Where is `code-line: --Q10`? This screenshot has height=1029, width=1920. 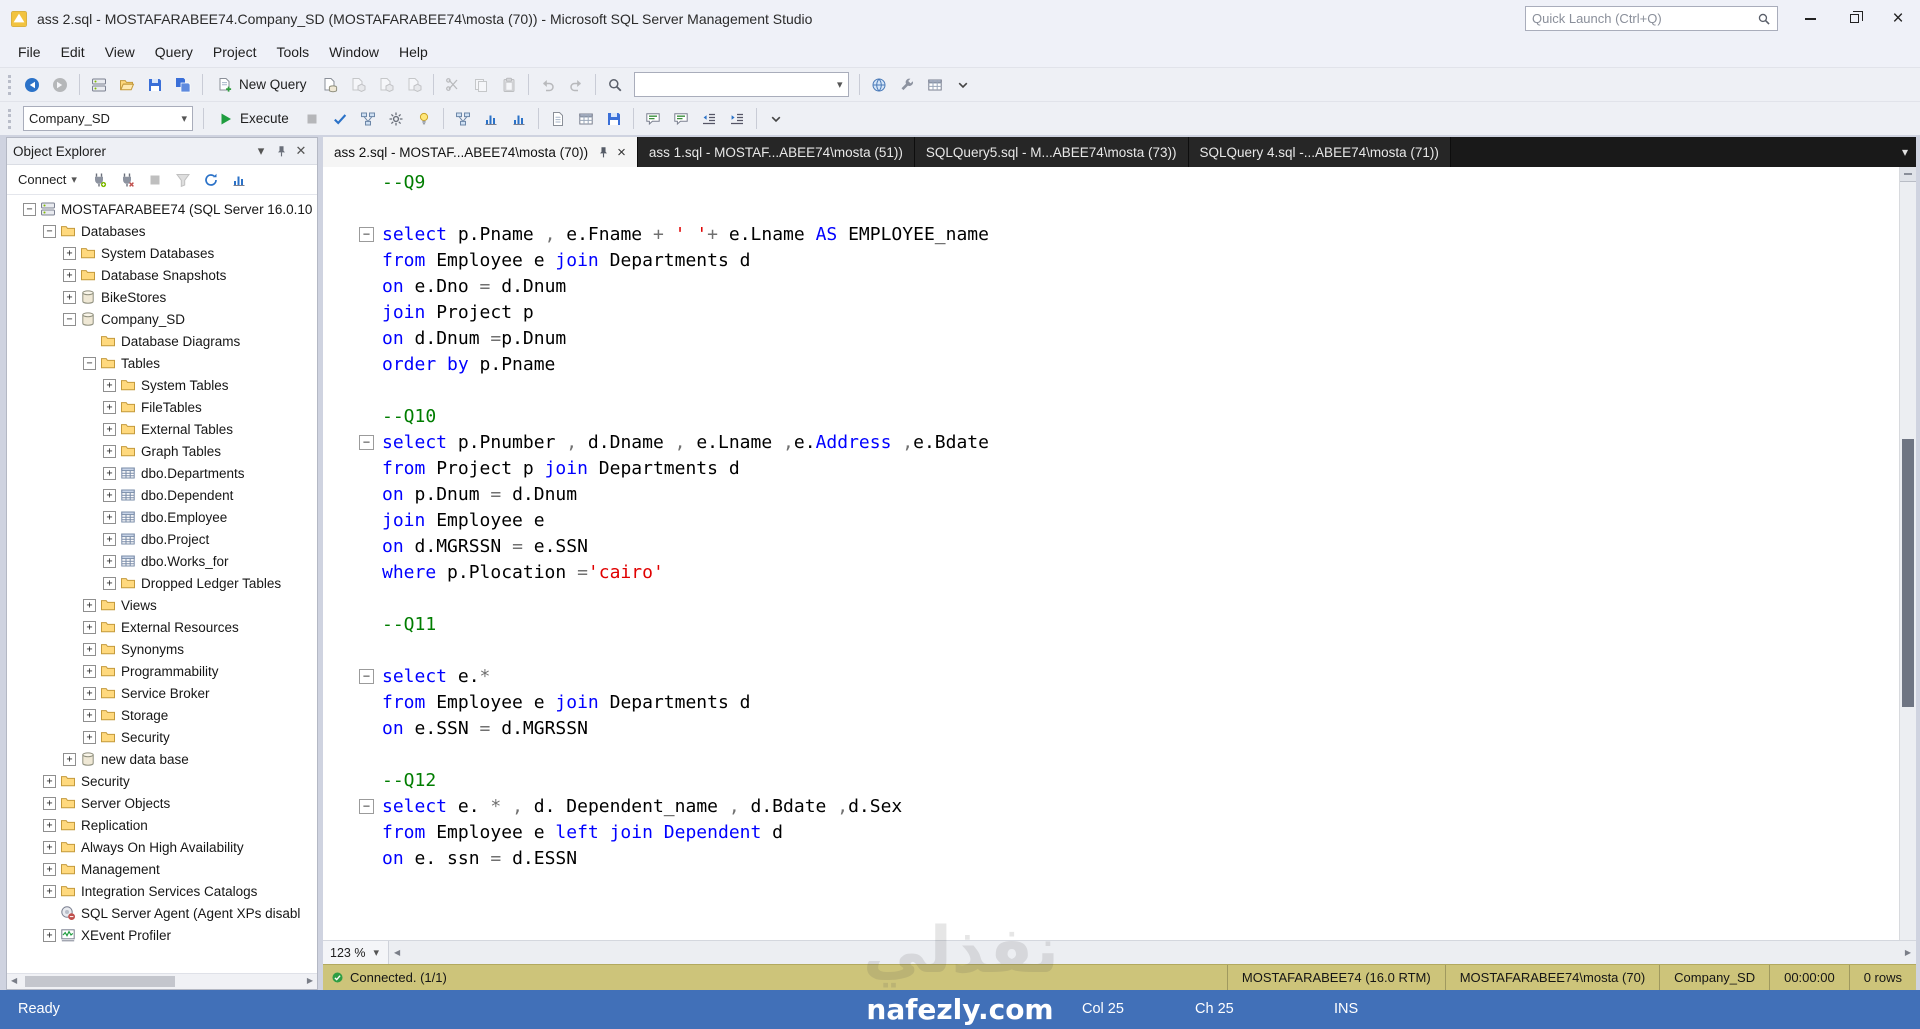
code-line: --Q10 is located at coordinates (1119, 417).